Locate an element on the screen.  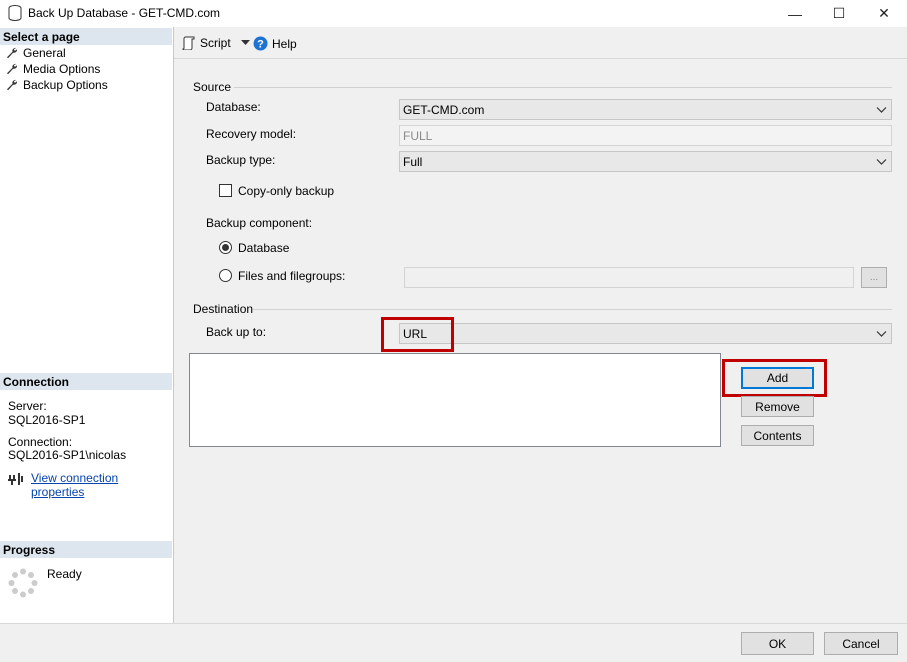
destination-list is located at coordinates (455, 400).